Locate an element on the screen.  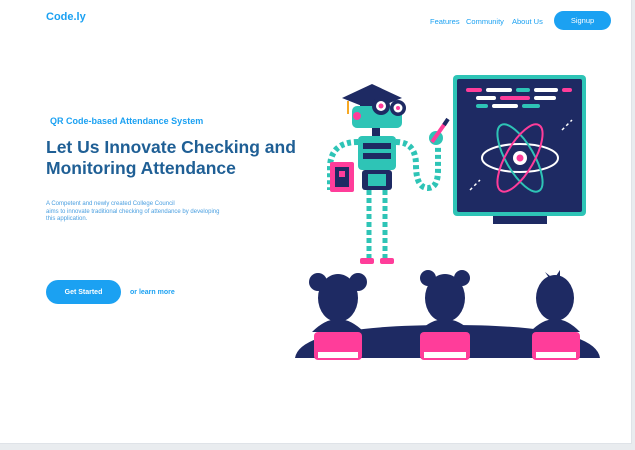
hero-title-line-1: Let Us Innovate Checking and is located at coordinates (171, 147).